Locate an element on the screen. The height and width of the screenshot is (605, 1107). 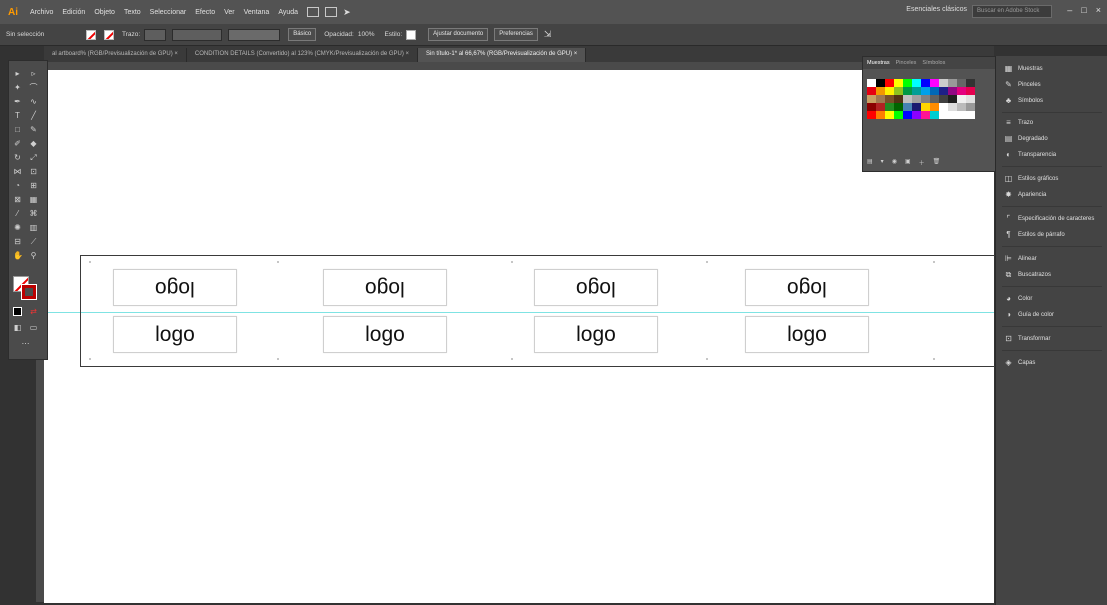
default-colors-icon is located at coordinates (17, 311).